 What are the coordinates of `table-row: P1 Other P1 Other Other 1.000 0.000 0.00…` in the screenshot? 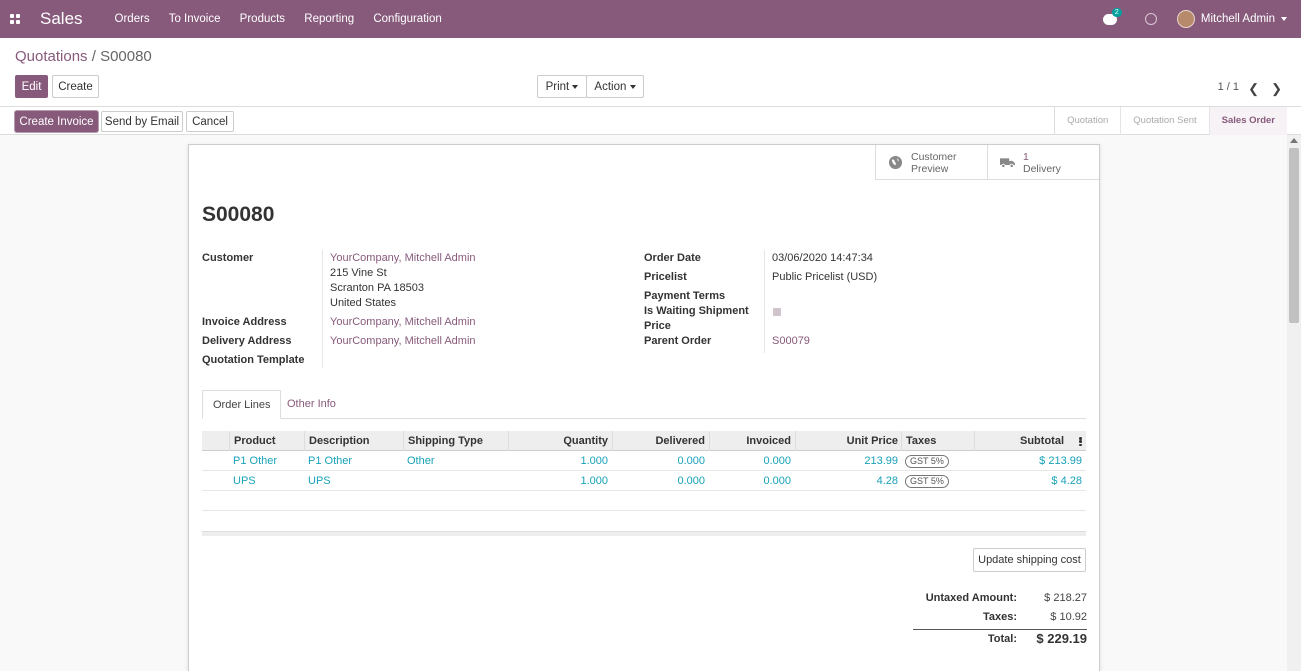 It's located at (644, 461).